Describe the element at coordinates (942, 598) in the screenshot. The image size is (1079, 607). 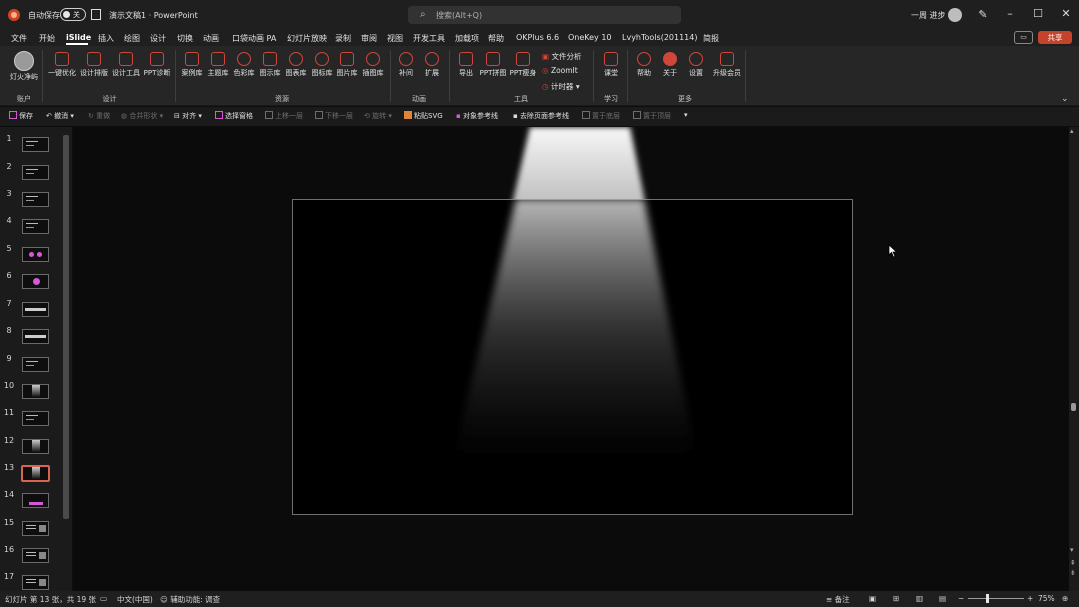
I see `slideshow-view-icon: ▤` at that location.